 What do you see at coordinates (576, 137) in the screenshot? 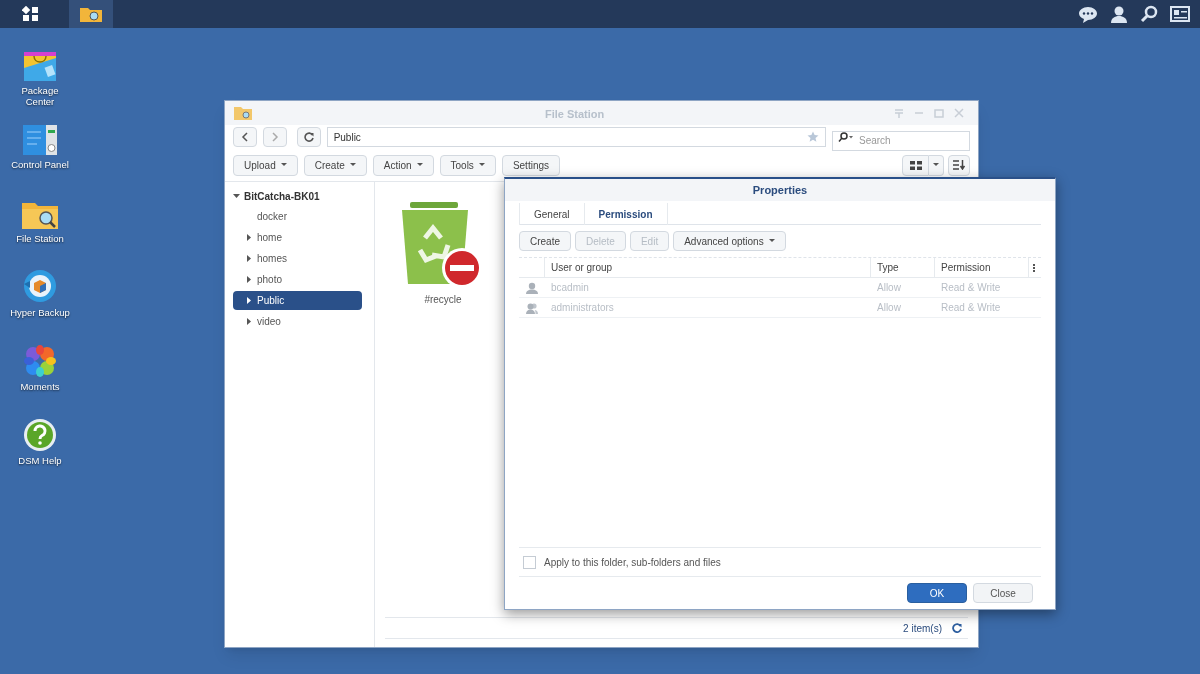
I see `path-field: Public` at bounding box center [576, 137].